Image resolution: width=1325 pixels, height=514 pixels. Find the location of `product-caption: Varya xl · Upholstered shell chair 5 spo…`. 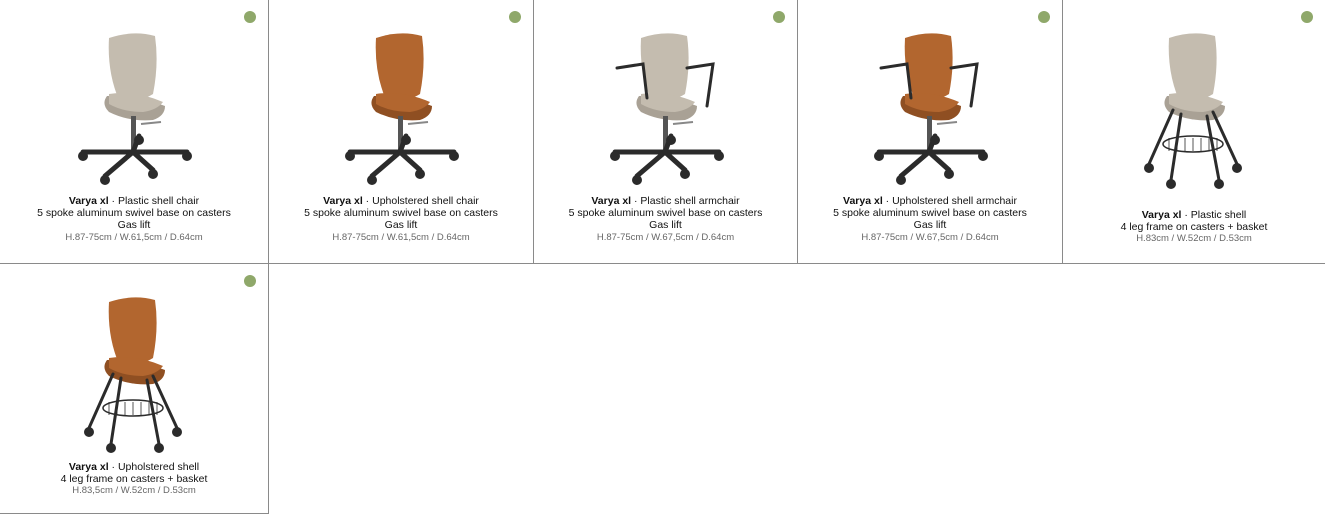

product-caption: Varya xl · Upholstered shell chair 5 spo… is located at coordinates (401, 219).